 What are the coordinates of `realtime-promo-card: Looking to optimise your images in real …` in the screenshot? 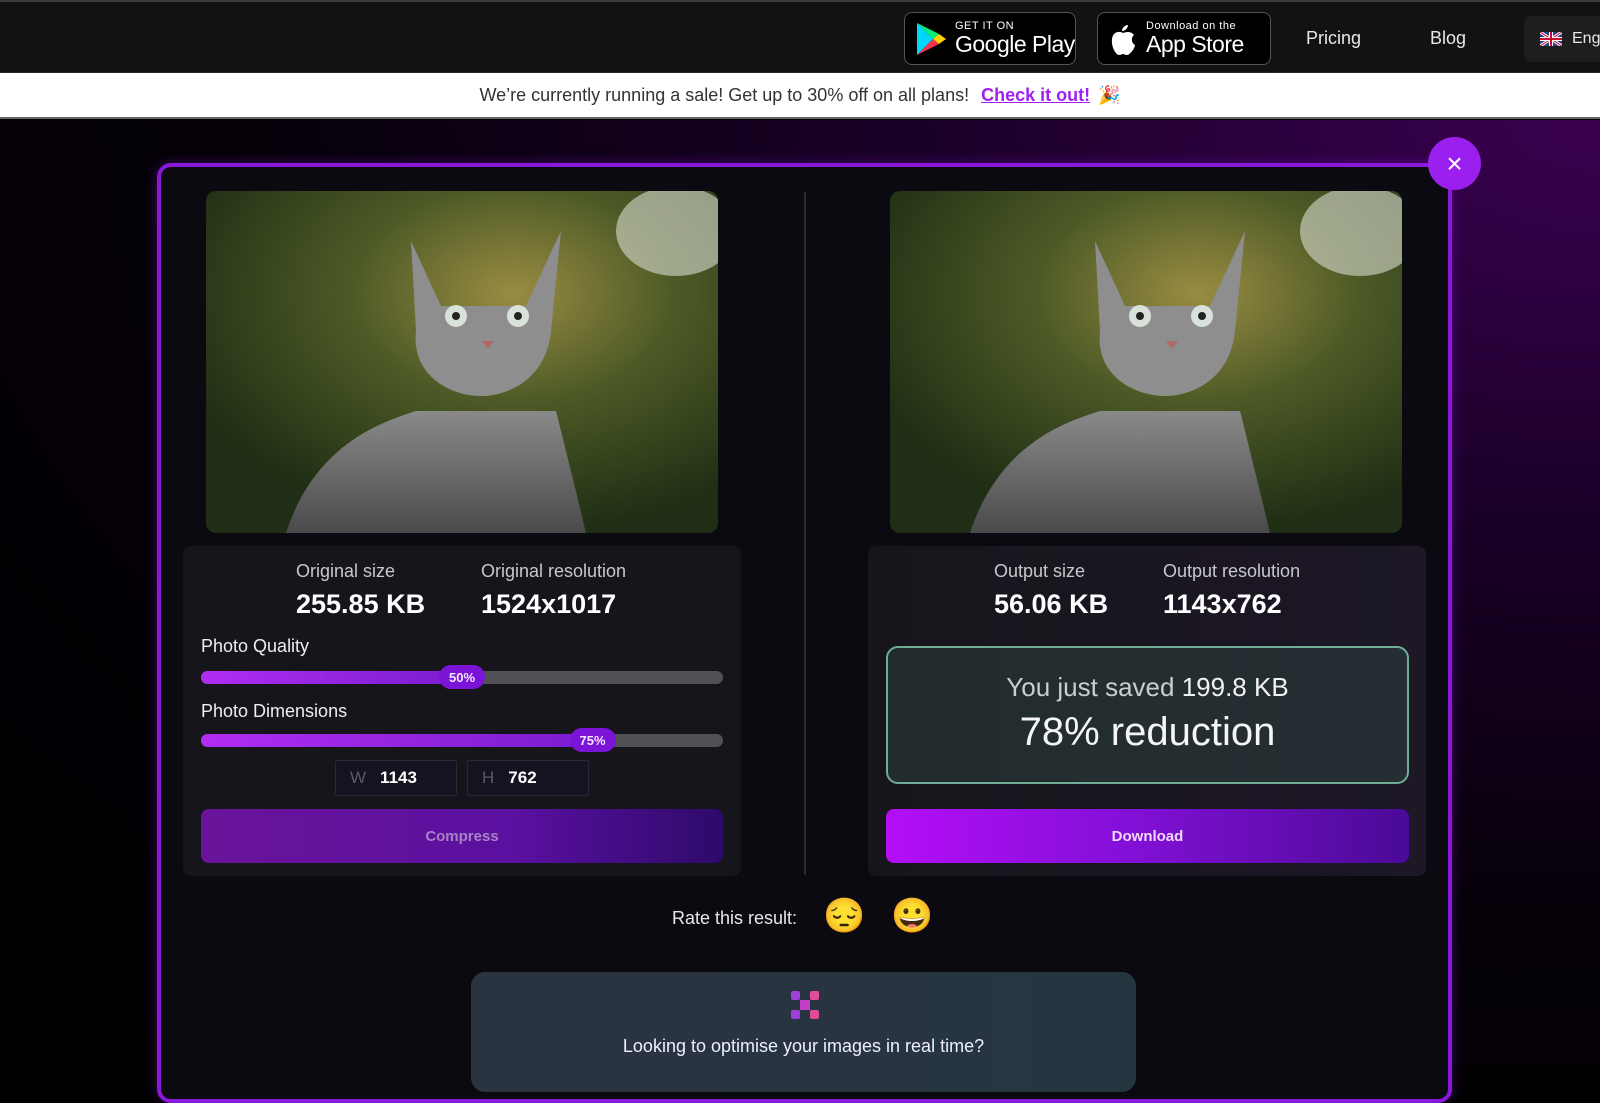 It's located at (803, 1032).